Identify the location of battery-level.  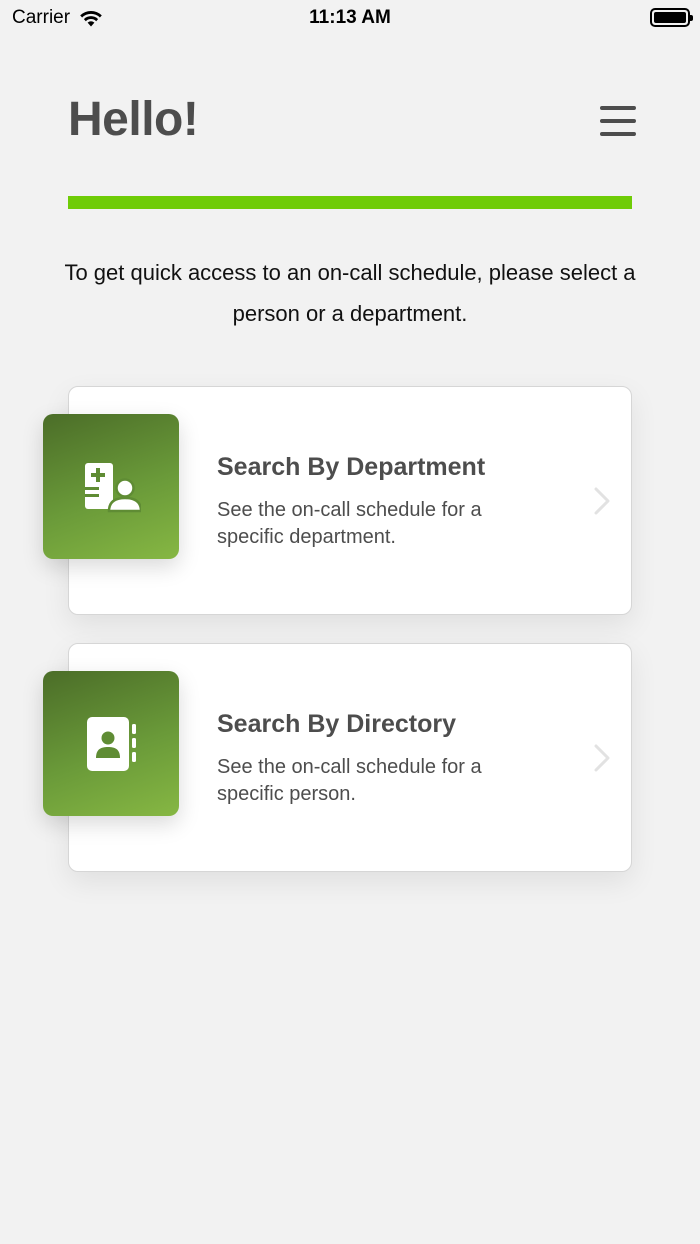
(670, 17).